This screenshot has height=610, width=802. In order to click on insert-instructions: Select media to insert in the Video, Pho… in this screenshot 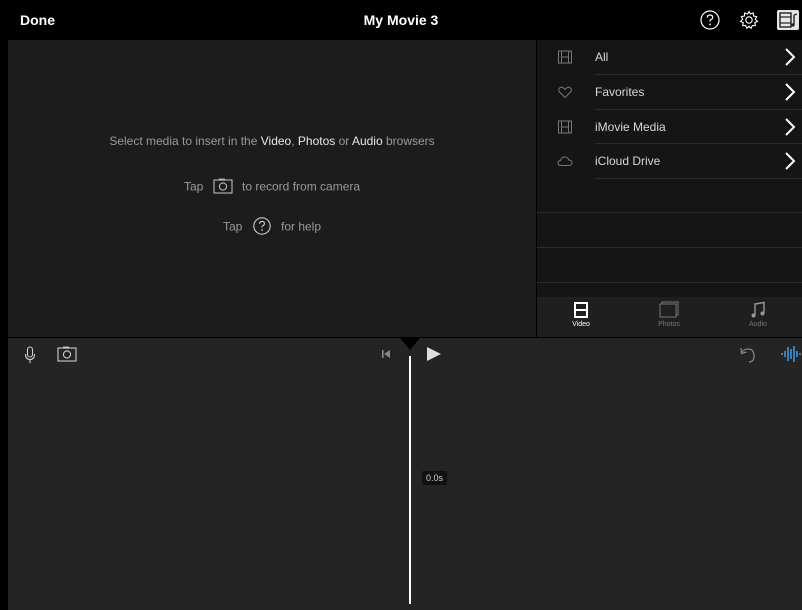, I will do `click(272, 141)`.